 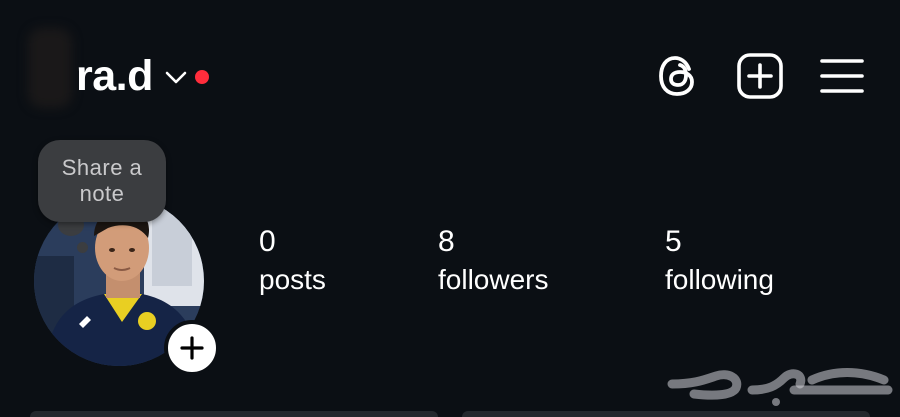 I want to click on share-note-label: Share a note, so click(x=102, y=180).